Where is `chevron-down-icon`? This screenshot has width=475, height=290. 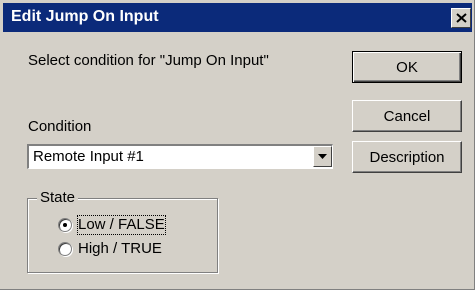 chevron-down-icon is located at coordinates (322, 156).